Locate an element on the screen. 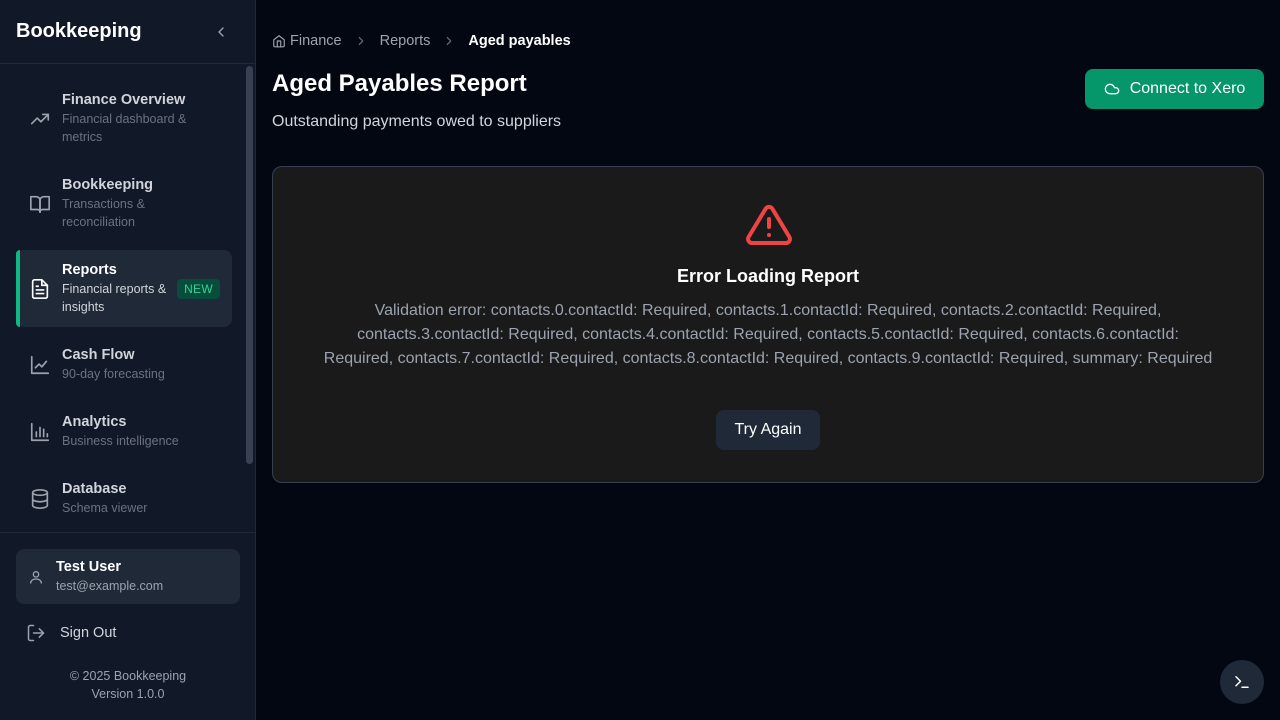 The image size is (1280, 720). chevron-left-icon is located at coordinates (221, 31).